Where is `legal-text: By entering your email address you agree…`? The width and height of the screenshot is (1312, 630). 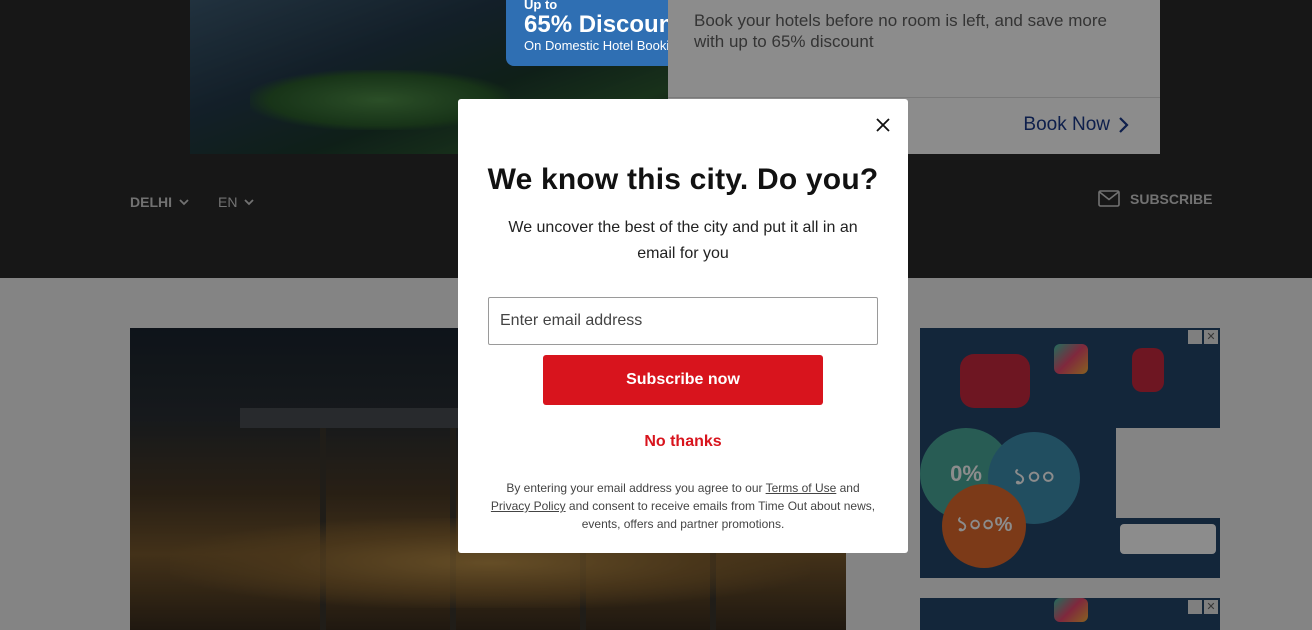
legal-text: By entering your email address you agree… is located at coordinates (636, 488).